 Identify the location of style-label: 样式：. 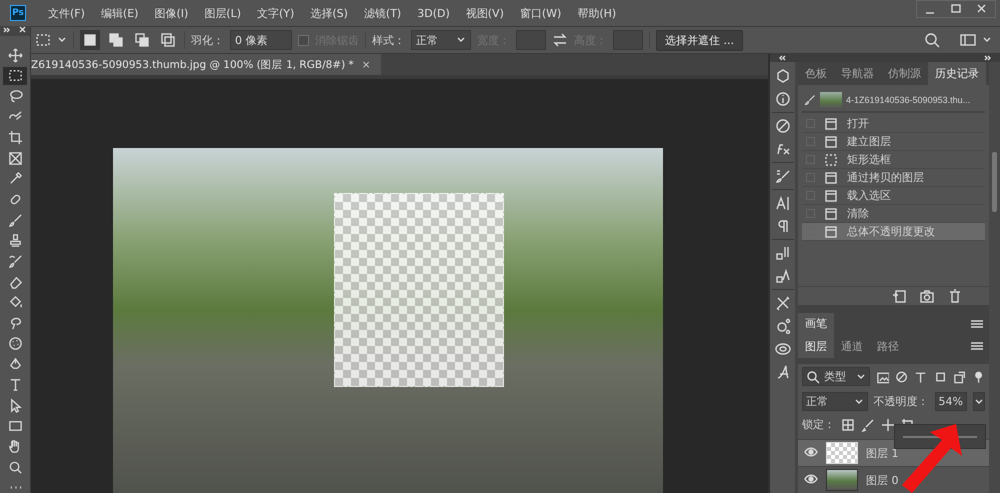
(388, 40).